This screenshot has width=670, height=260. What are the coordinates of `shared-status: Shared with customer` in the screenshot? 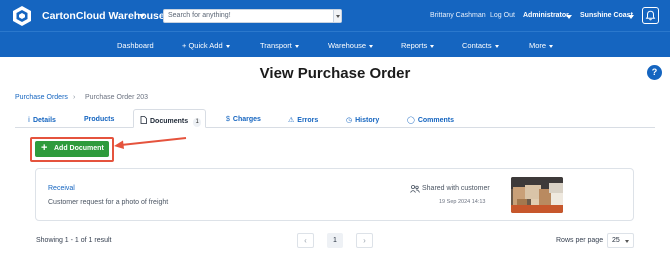 It's located at (450, 188).